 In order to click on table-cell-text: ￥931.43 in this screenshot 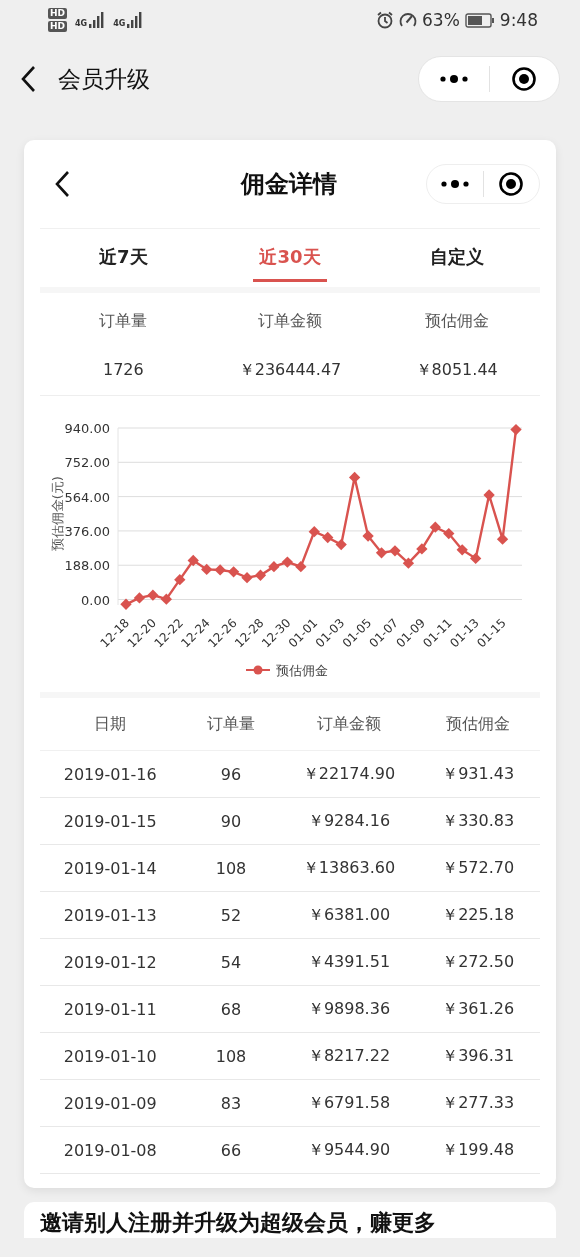, I will do `click(478, 774)`.